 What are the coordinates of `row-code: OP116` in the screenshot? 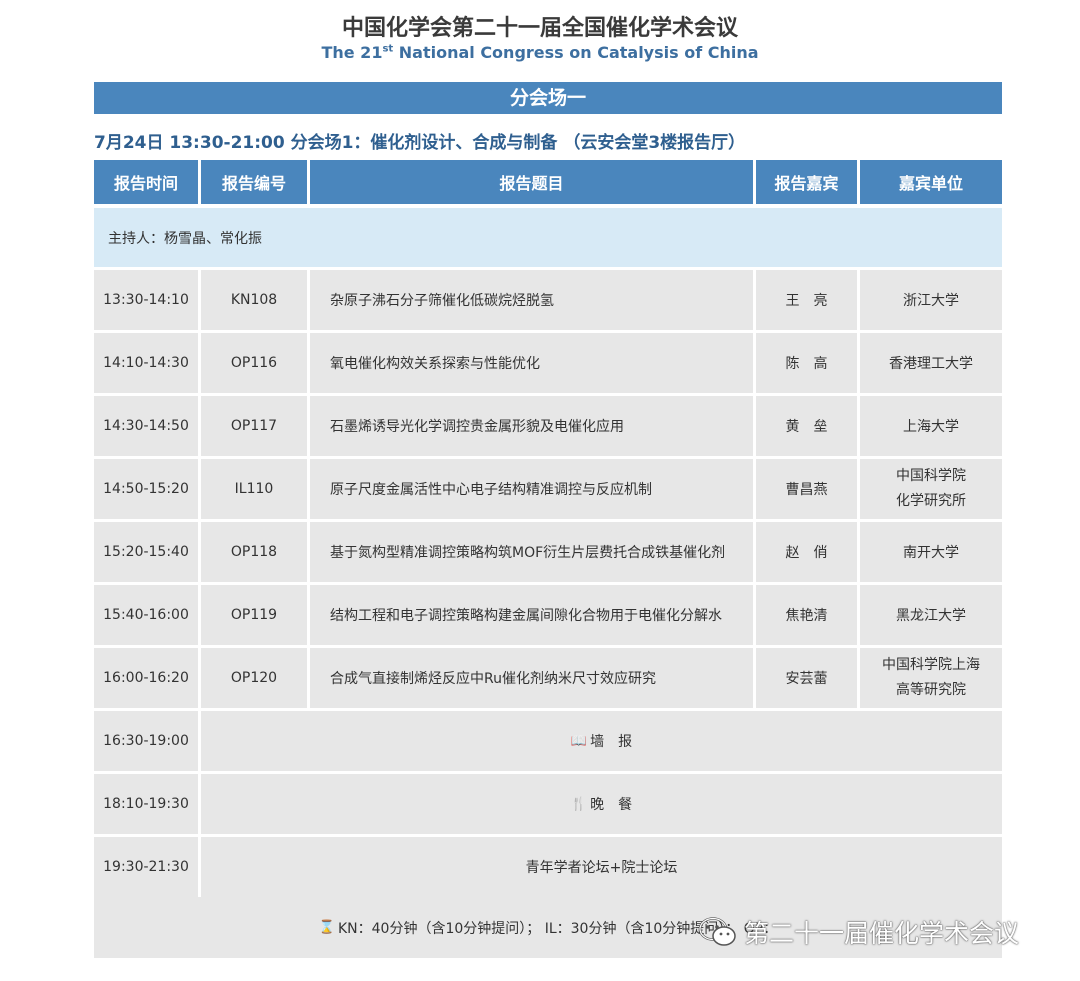 It's located at (254, 363).